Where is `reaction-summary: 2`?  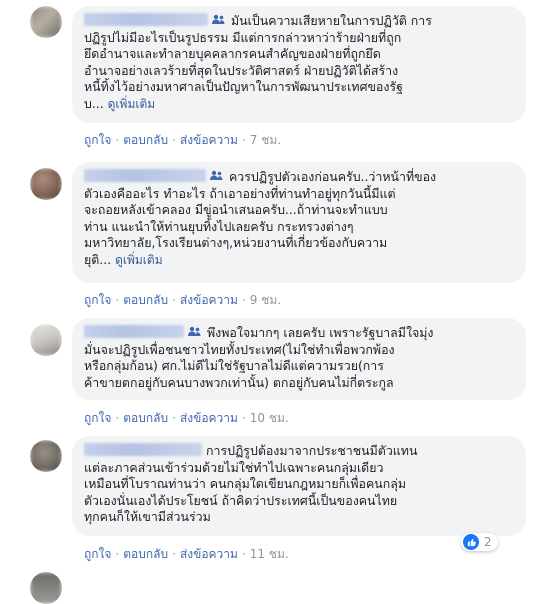
reaction-summary: 2 is located at coordinates (479, 542).